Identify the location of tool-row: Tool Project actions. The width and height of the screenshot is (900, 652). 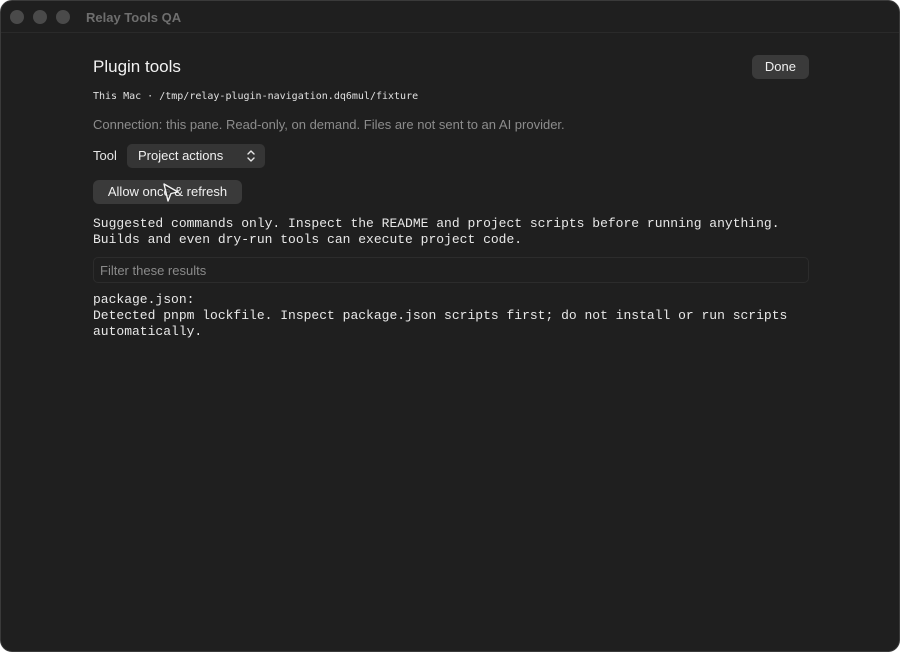
(293, 156).